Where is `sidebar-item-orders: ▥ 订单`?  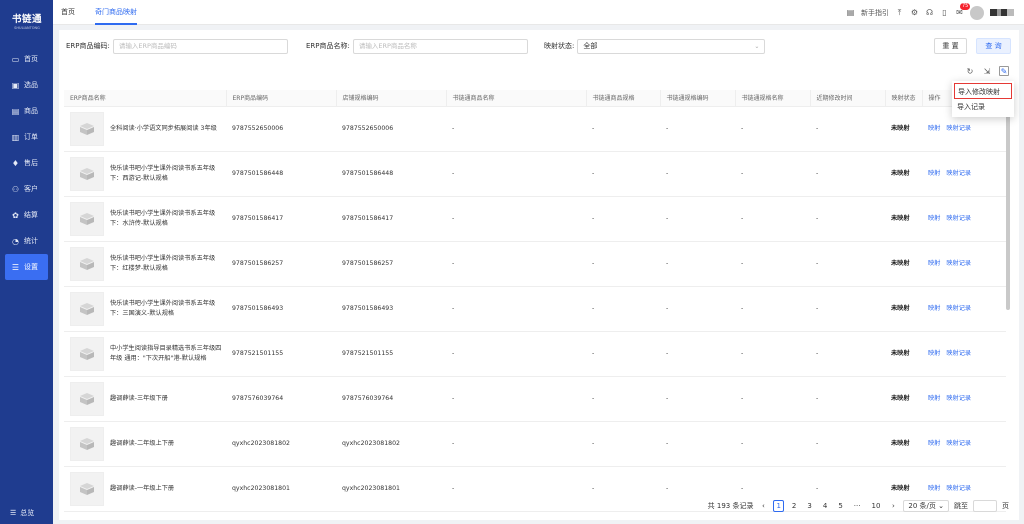
sidebar-item-orders: ▥ 订单 is located at coordinates (26, 137).